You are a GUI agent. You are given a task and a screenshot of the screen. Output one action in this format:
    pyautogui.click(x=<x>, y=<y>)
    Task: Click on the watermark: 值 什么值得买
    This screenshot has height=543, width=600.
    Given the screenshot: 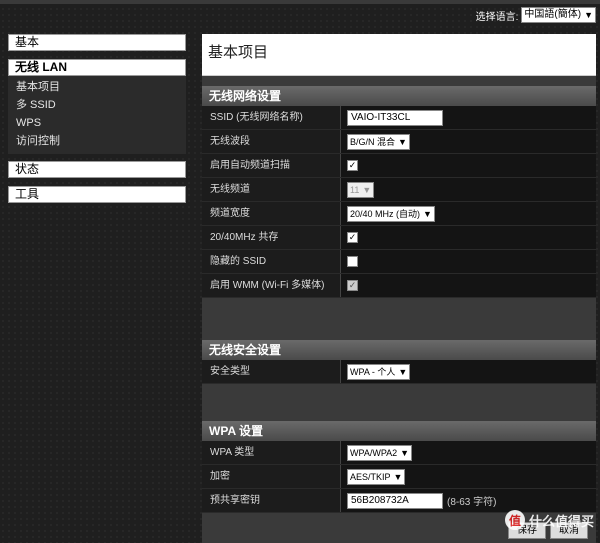 What is the action you would take?
    pyautogui.click(x=549, y=520)
    